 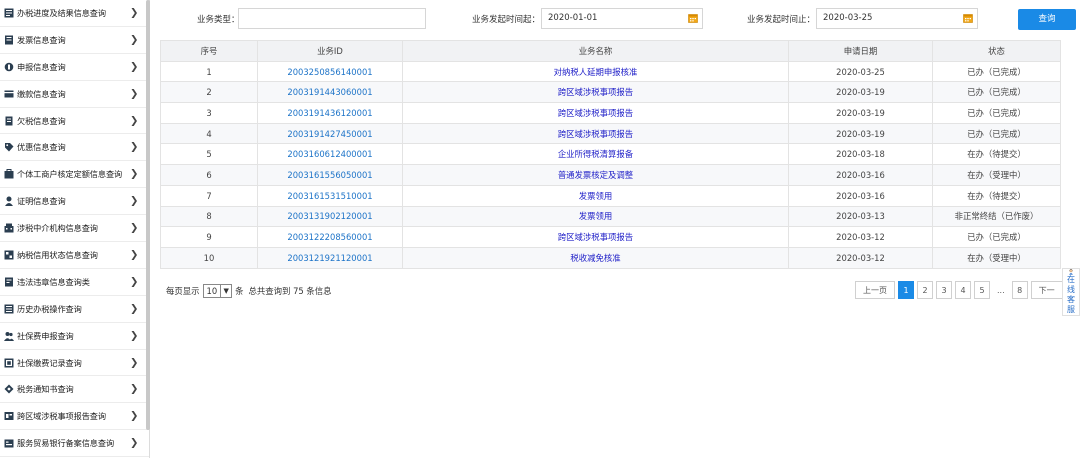 I want to click on apply-date-cell: 2020-03-13, so click(x=860, y=216).